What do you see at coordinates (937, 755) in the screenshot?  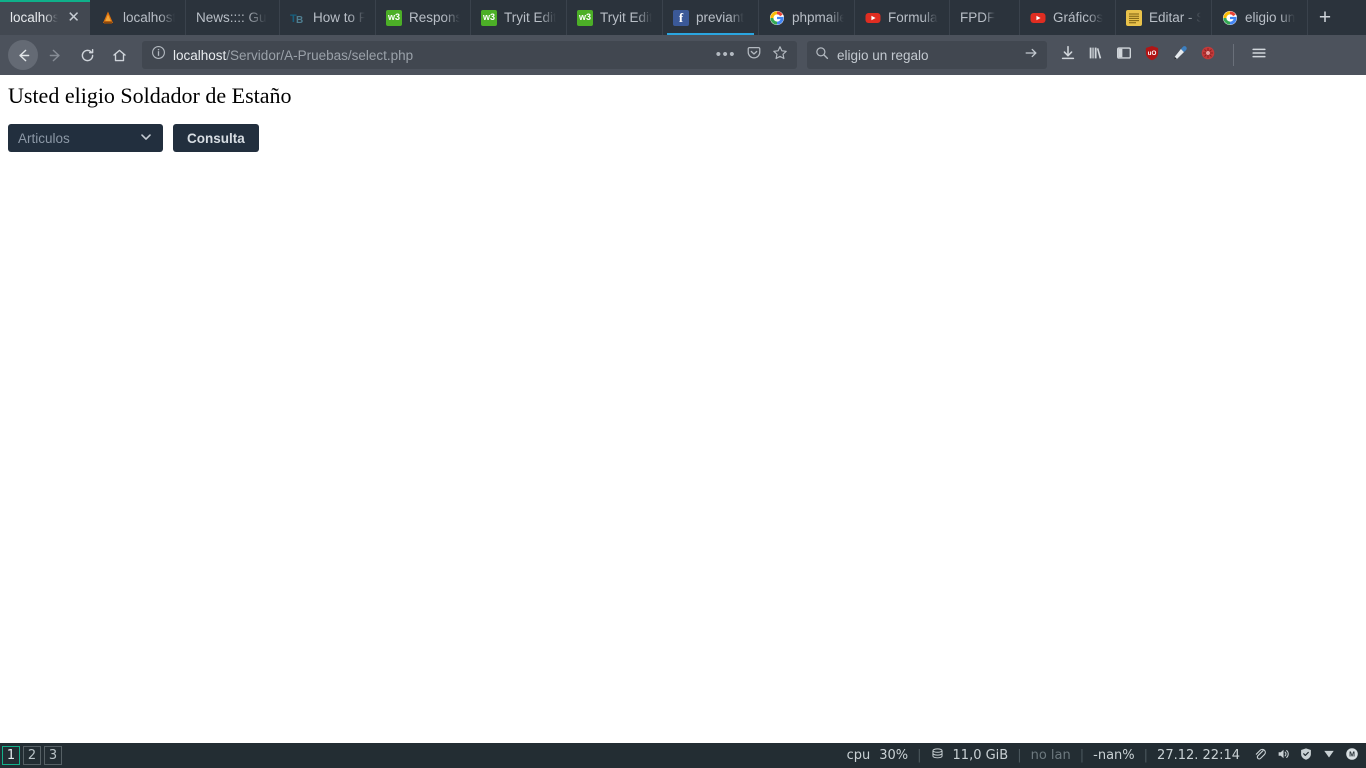 I see `disk-icon` at bounding box center [937, 755].